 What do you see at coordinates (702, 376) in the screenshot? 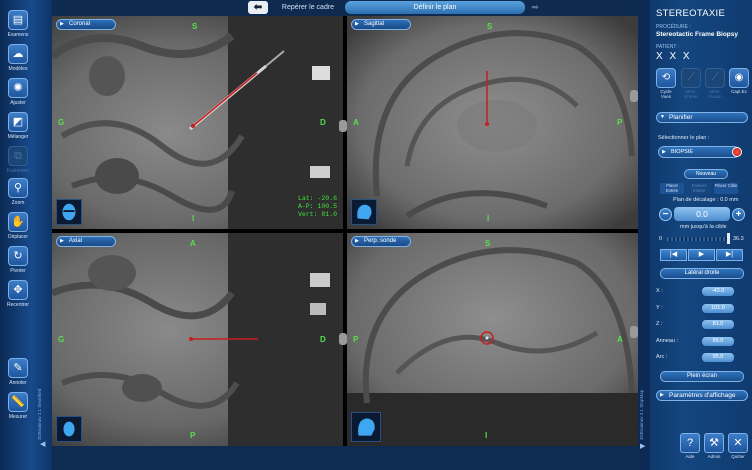
I see `fullscreen-button: Plein écran` at bounding box center [702, 376].